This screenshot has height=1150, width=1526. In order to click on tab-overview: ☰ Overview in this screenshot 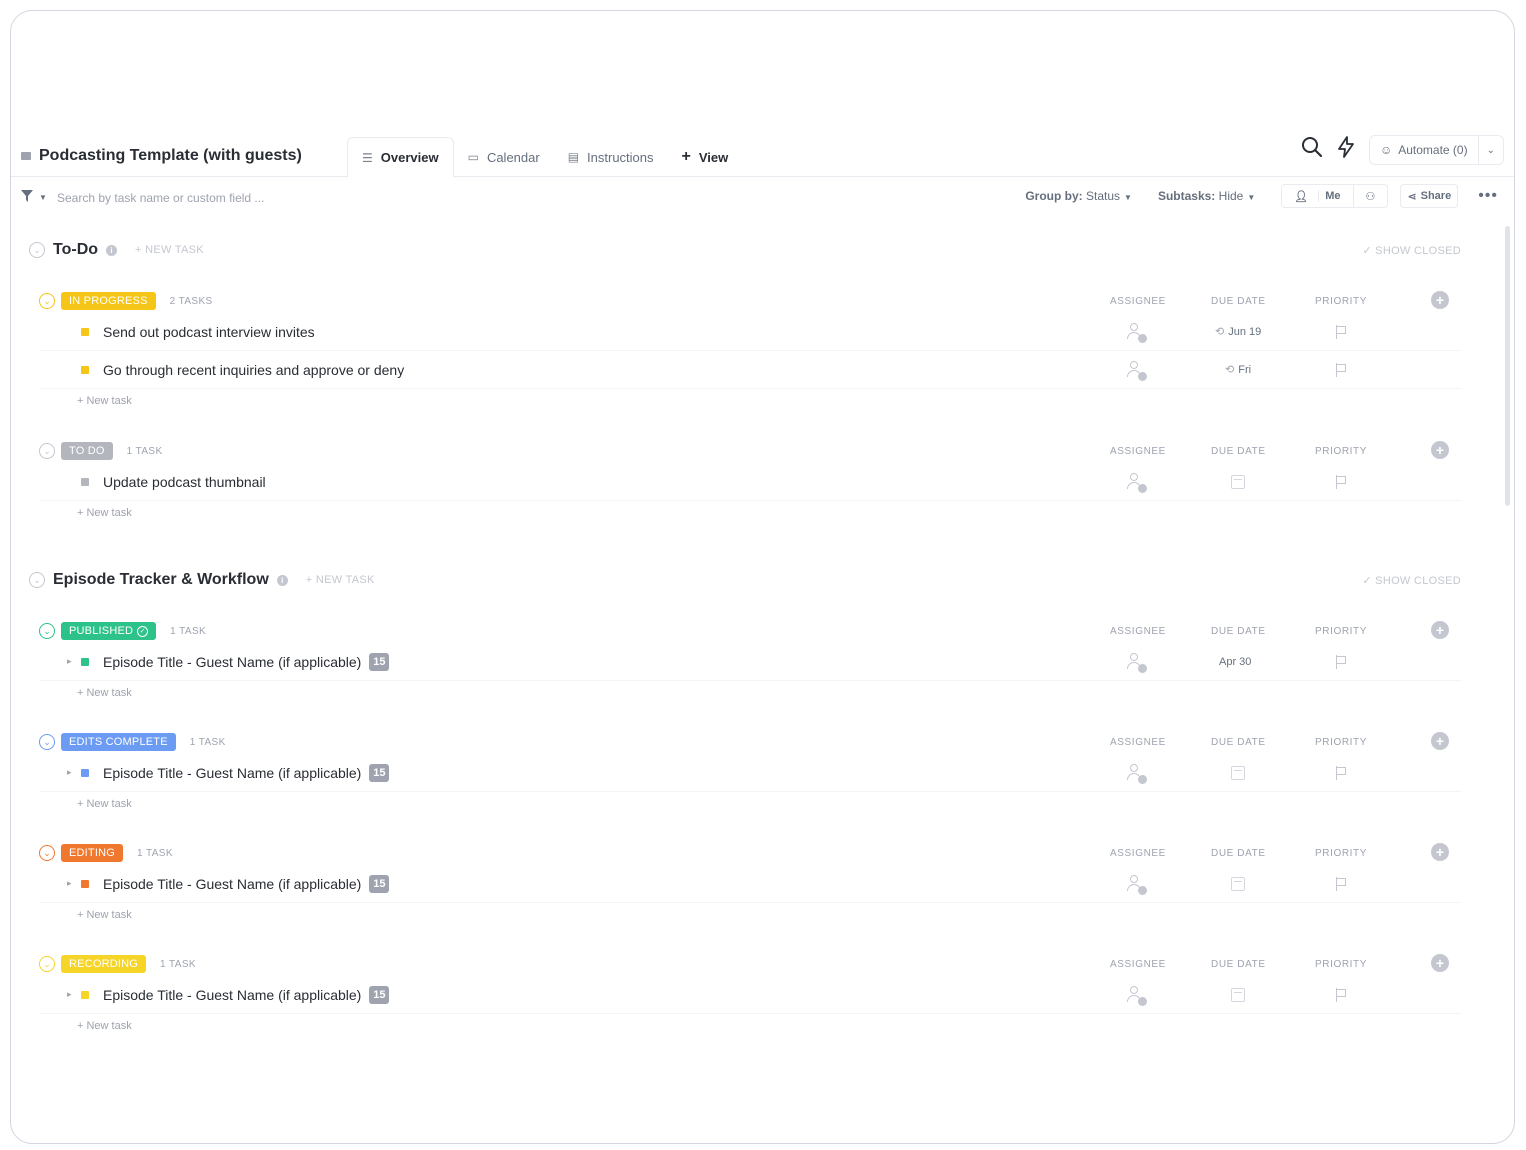, I will do `click(400, 157)`.